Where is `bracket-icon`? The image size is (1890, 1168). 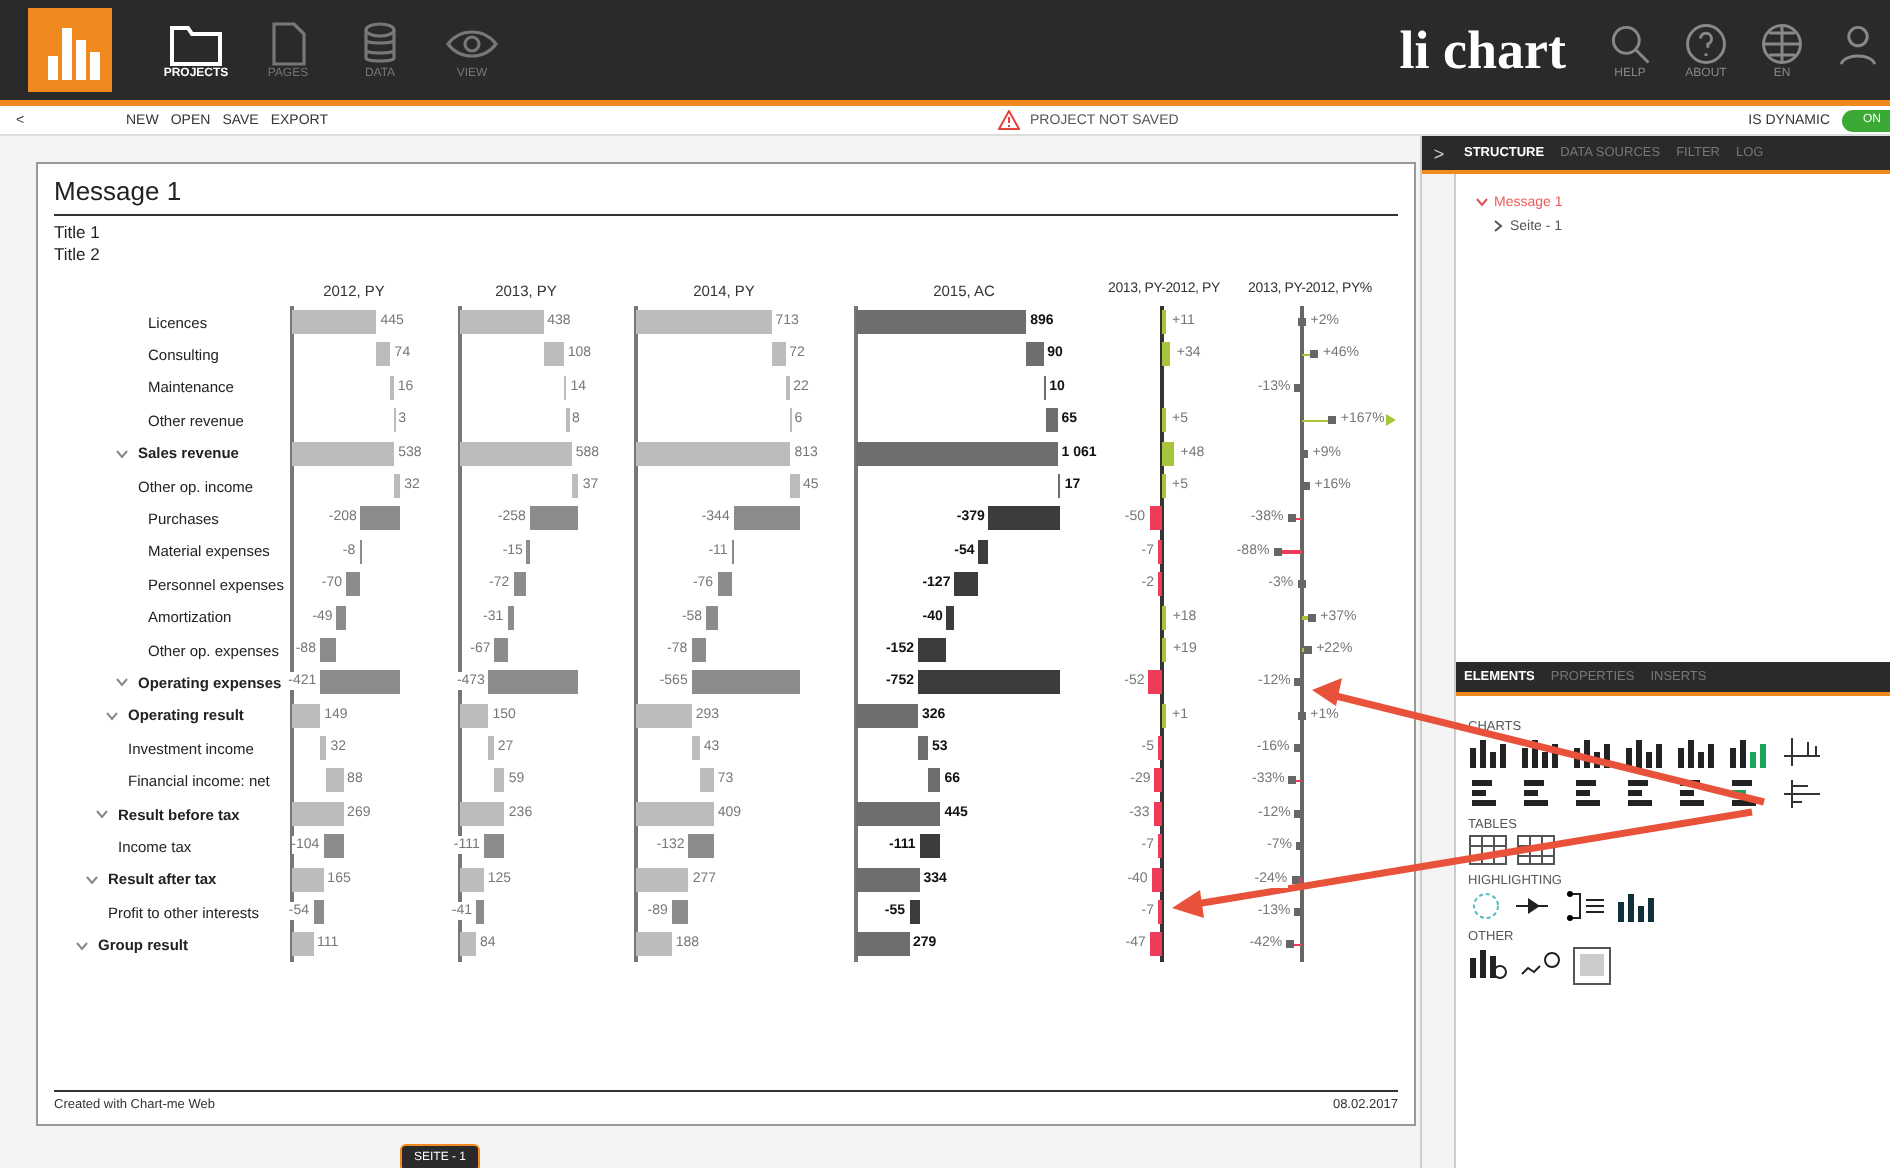 bracket-icon is located at coordinates (1586, 906).